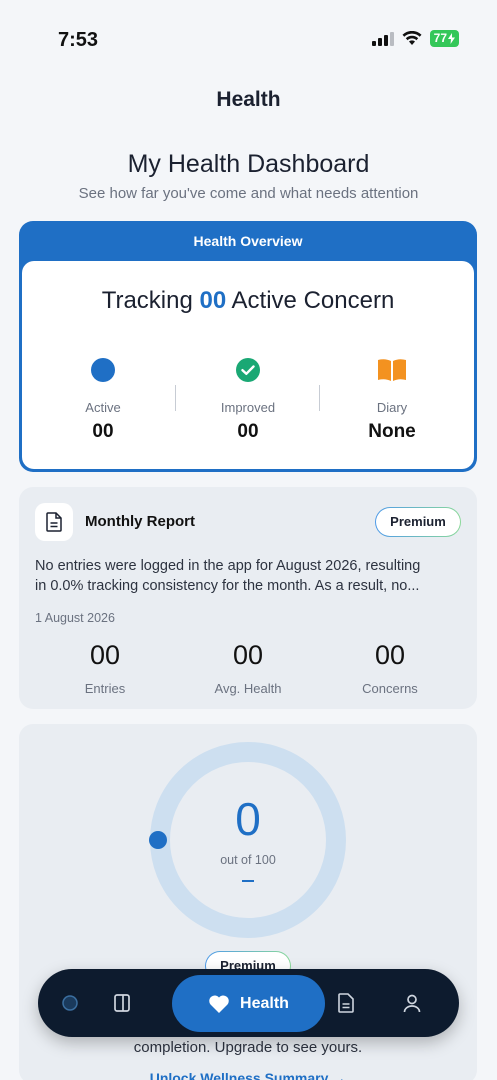  What do you see at coordinates (213, 300) in the screenshot?
I see `tracking-count: 00` at bounding box center [213, 300].